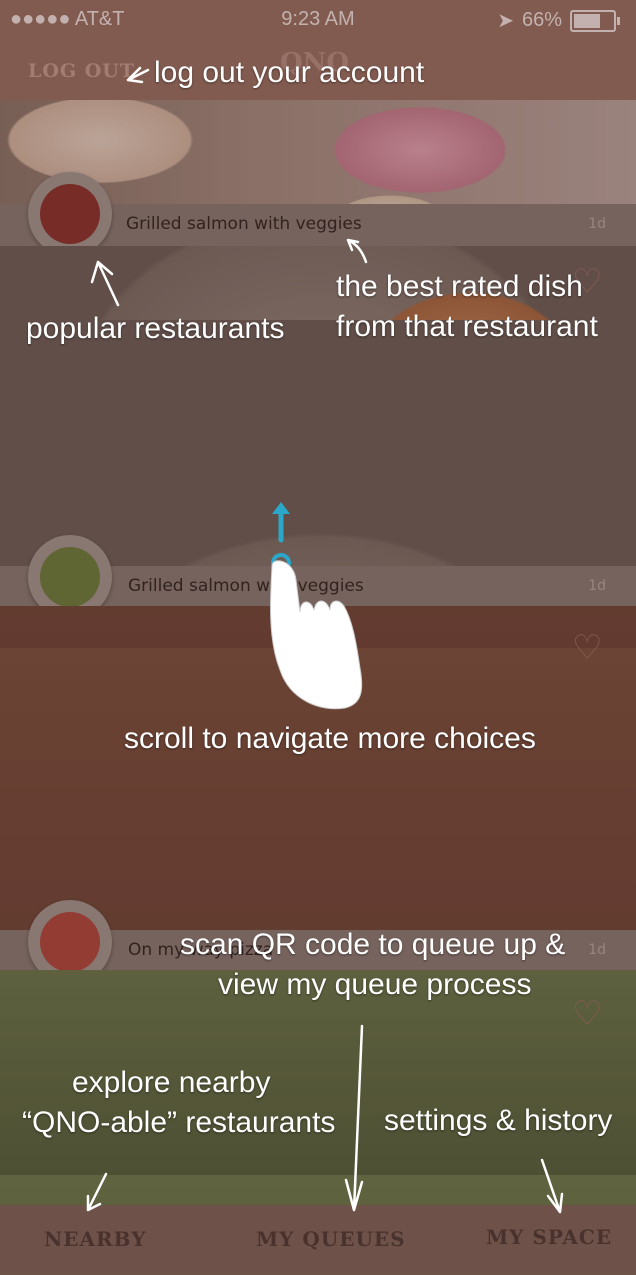 Image resolution: width=636 pixels, height=1275 pixels. Describe the element at coordinates (467, 326) in the screenshot. I see `hint-best-dish-line2: from that restaurant` at that location.